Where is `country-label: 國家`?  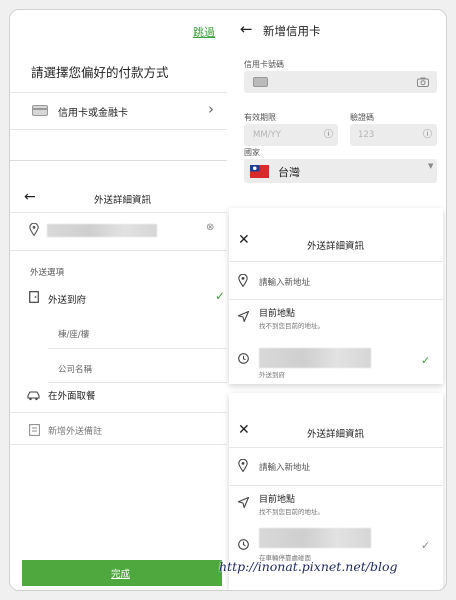 country-label: 國家 is located at coordinates (252, 152).